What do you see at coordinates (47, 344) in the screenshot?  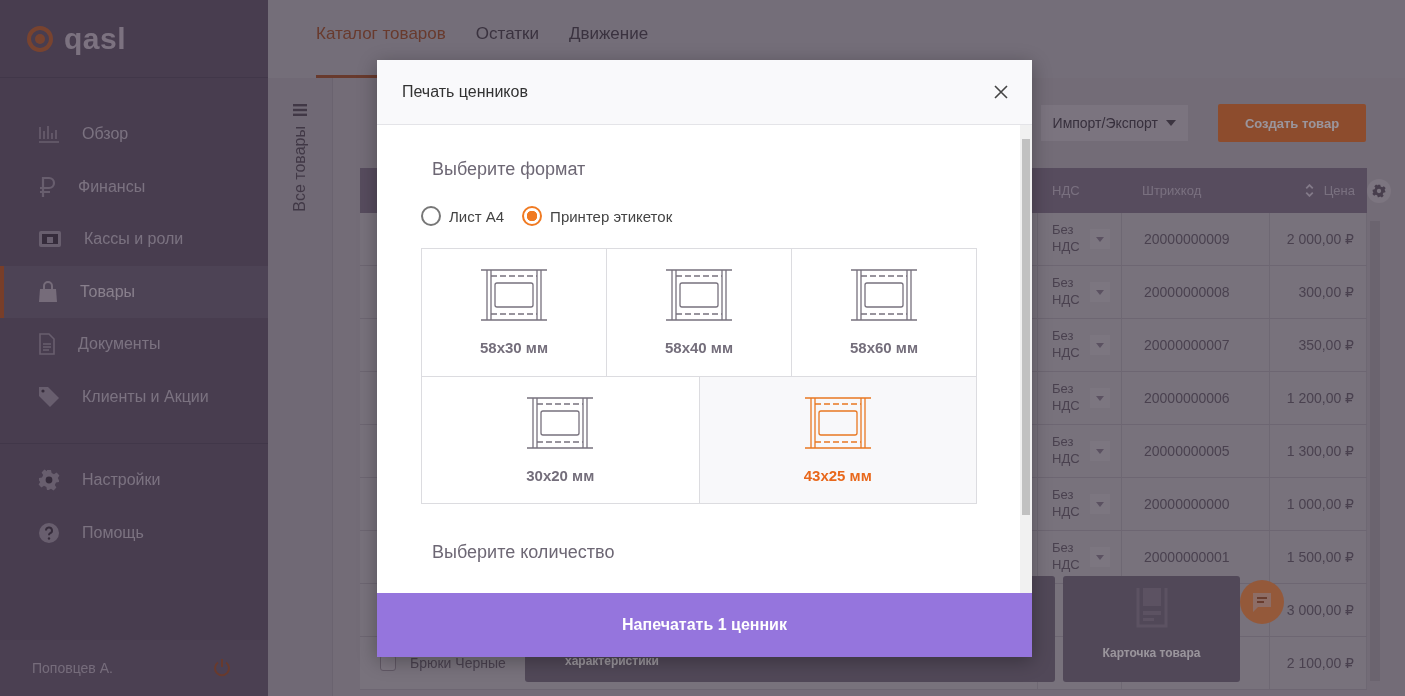 I see `document-icon` at bounding box center [47, 344].